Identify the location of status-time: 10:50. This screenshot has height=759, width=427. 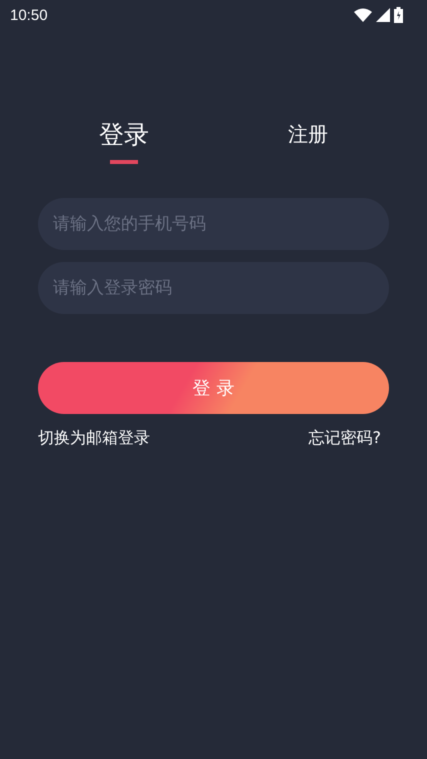
(29, 15).